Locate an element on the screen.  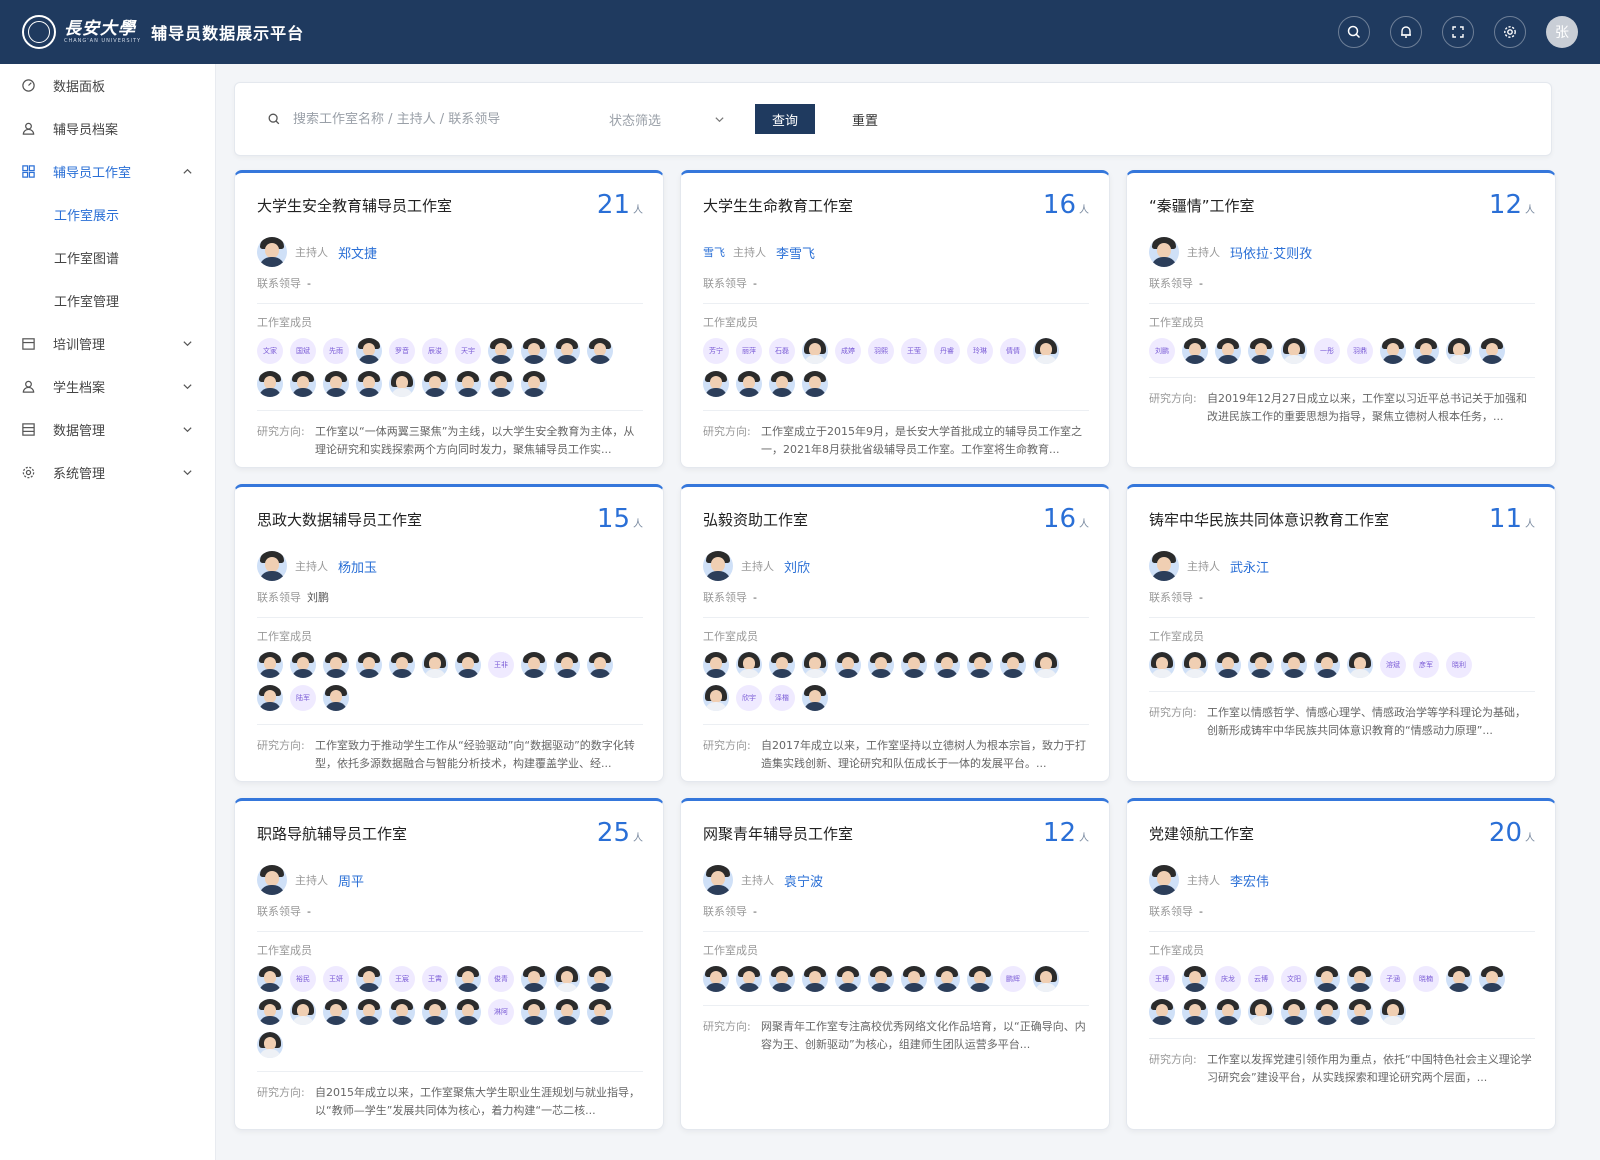
host-name: 李雪飞 is located at coordinates (795, 252).